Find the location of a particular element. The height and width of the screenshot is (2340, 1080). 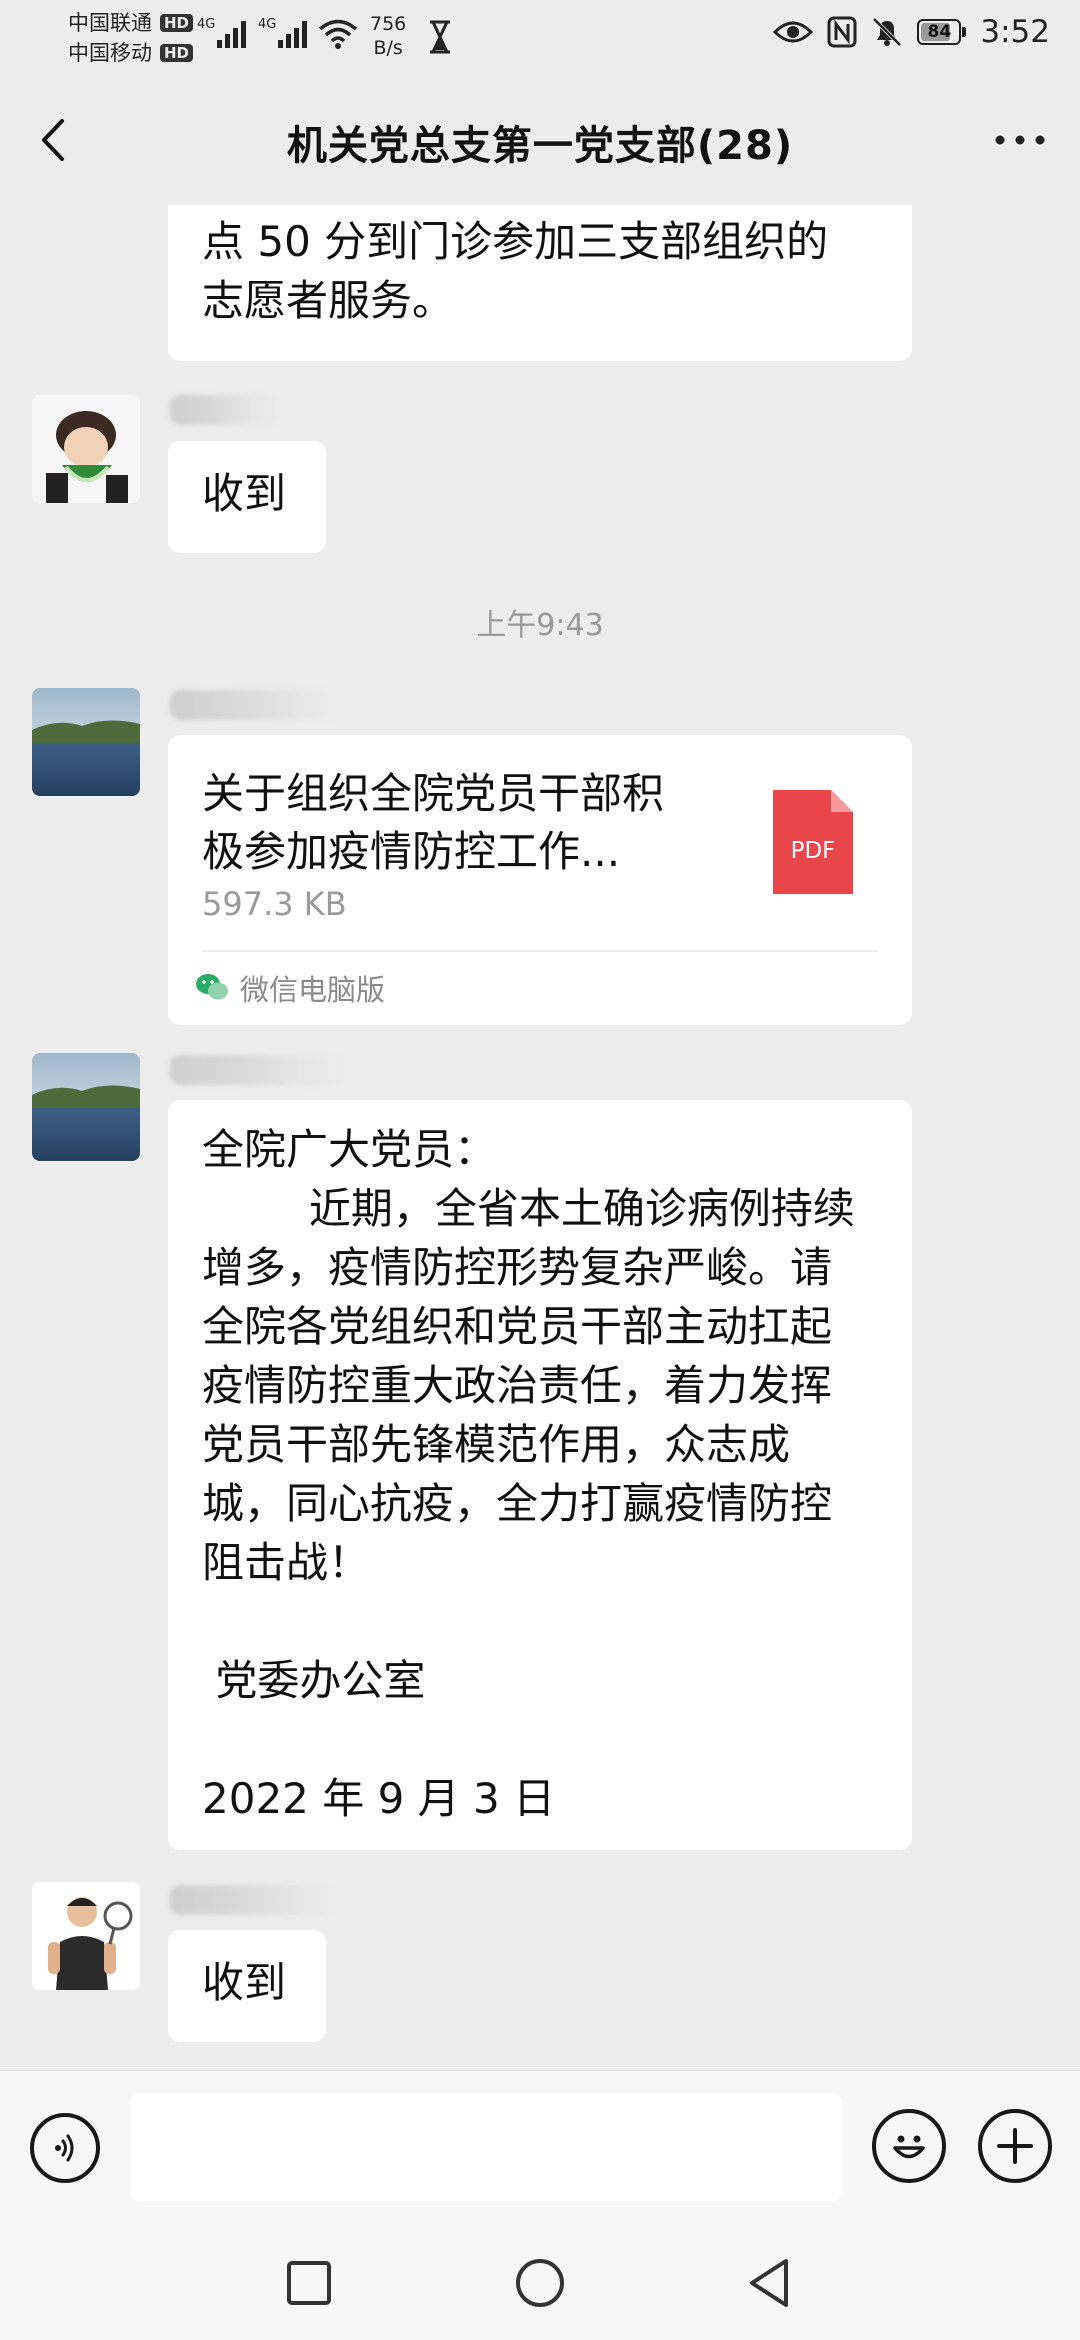

battery-icon: 84 is located at coordinates (939, 32).